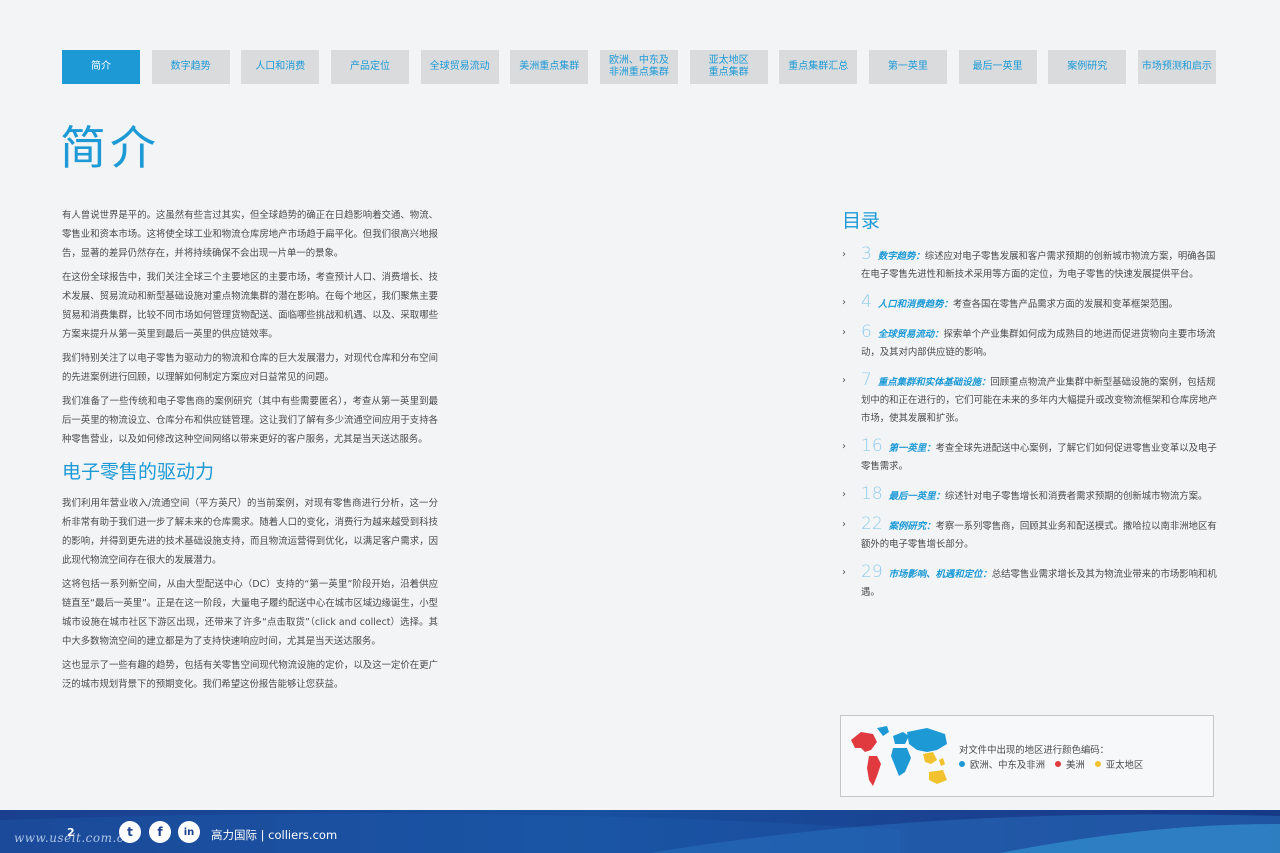 This screenshot has width=1280, height=853. What do you see at coordinates (130, 832) in the screenshot?
I see `twitter-icon: t` at bounding box center [130, 832].